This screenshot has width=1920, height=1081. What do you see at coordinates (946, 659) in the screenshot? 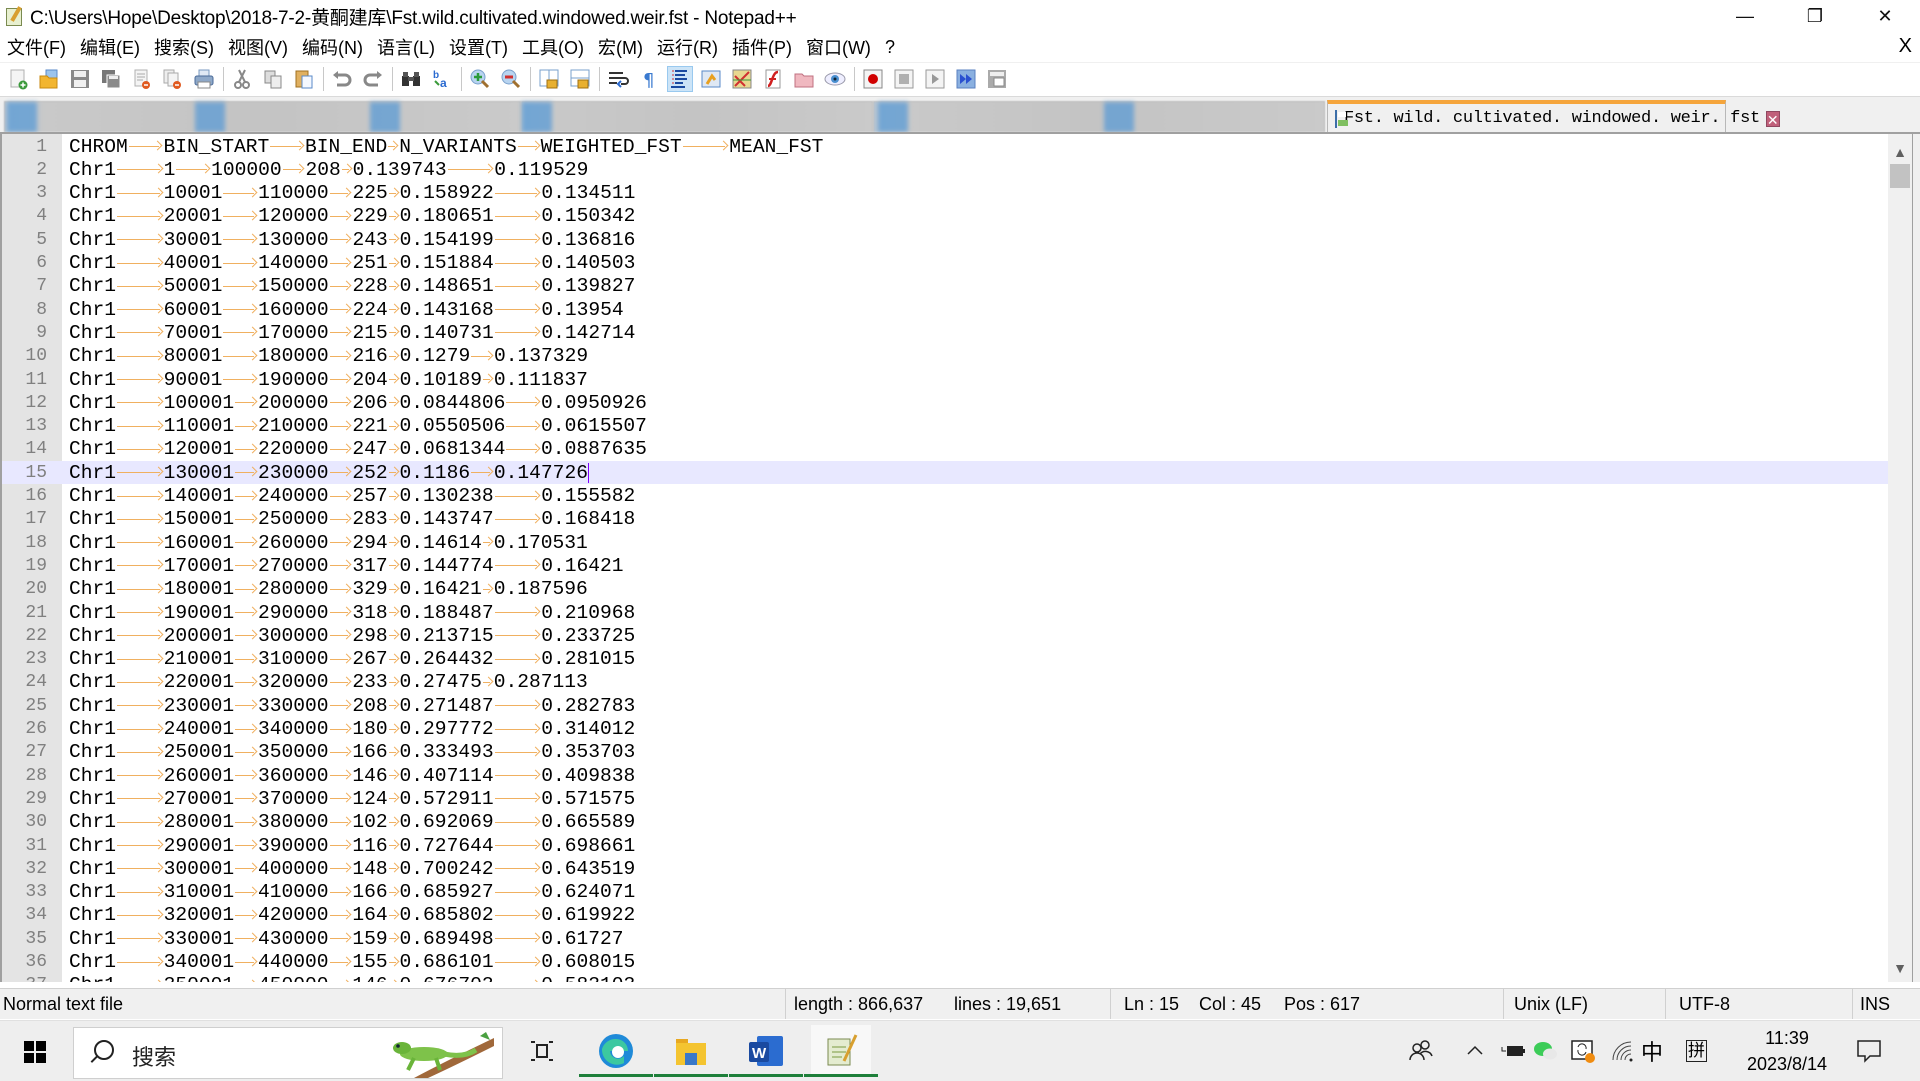
I see `editor-line: 23 Chr1 210001 310000 267 0.264432 0.281015` at bounding box center [946, 659].